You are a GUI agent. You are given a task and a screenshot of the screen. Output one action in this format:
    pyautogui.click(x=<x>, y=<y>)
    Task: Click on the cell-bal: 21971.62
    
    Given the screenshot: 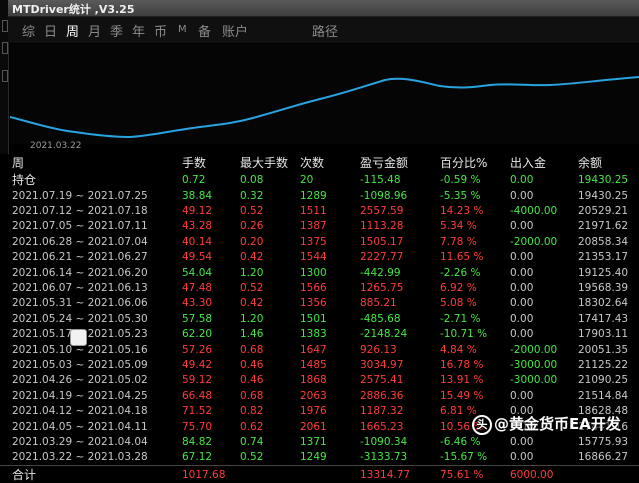 What is the action you would take?
    pyautogui.click(x=603, y=226)
    